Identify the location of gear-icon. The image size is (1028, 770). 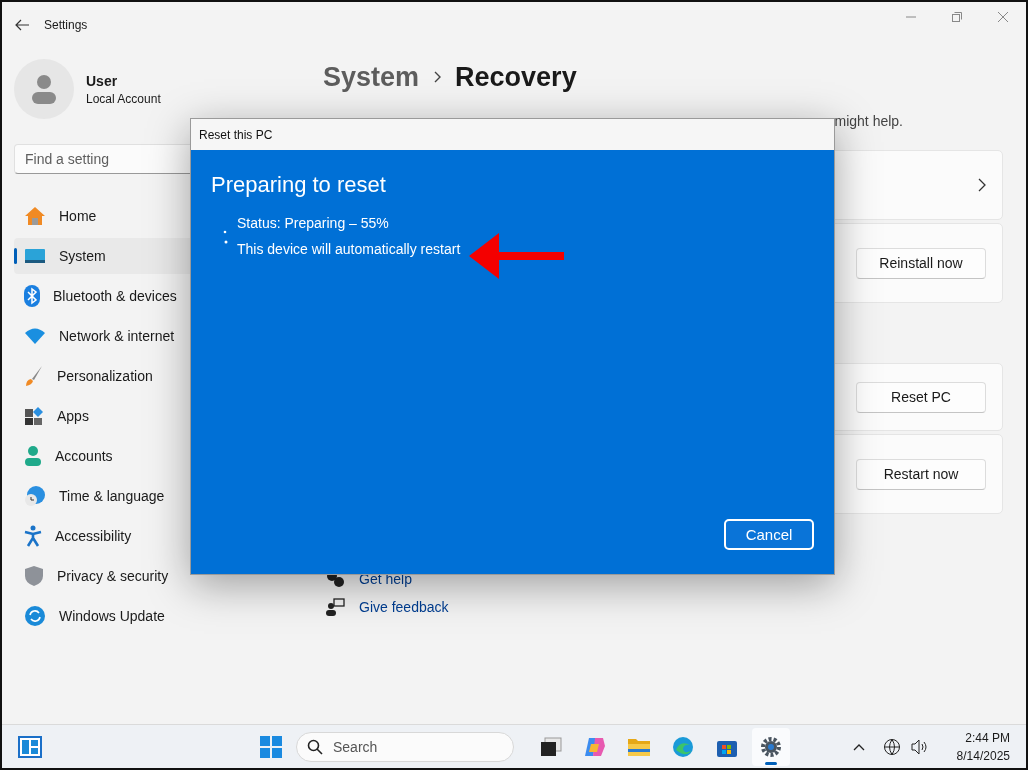
(771, 746).